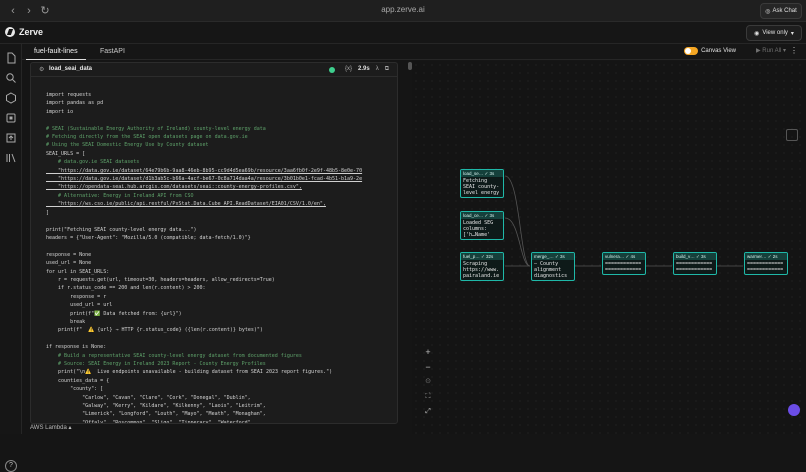  I want to click on code-line: import pandas as pd, so click(75, 103).